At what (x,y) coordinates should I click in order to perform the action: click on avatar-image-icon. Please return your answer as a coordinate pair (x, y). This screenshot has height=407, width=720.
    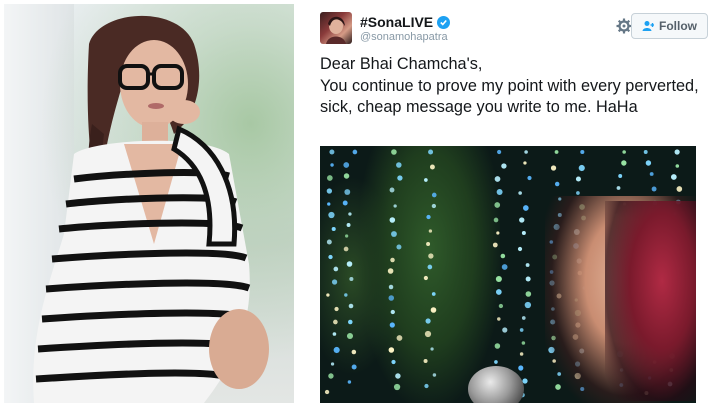
    Looking at the image, I should click on (336, 30).